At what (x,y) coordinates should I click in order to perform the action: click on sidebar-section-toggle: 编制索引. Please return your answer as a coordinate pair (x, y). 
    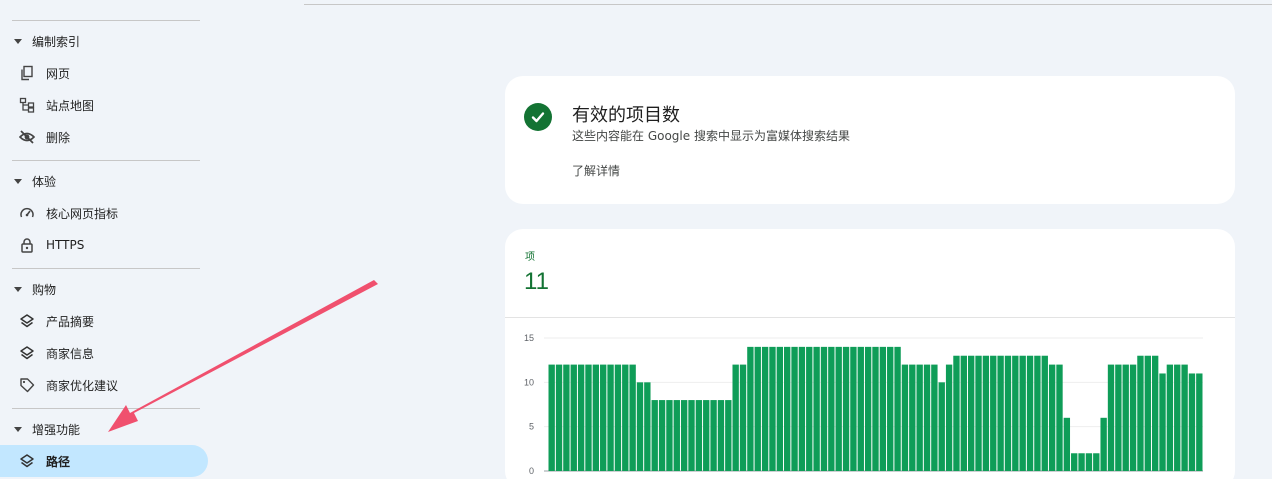
    Looking at the image, I should click on (46, 41).